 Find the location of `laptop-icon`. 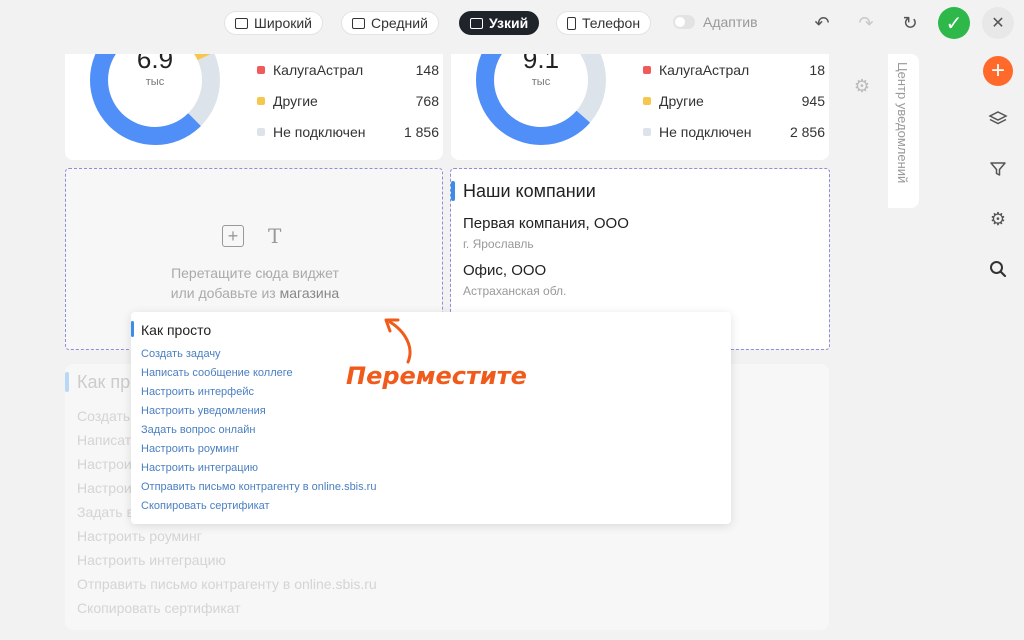

laptop-icon is located at coordinates (358, 23).